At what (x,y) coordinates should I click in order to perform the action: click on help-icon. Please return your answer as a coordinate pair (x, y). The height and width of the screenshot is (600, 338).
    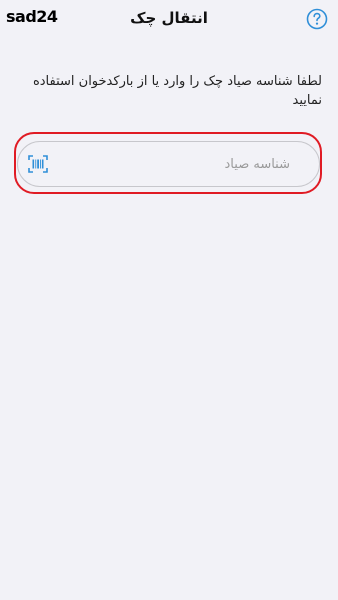
    Looking at the image, I should click on (317, 19).